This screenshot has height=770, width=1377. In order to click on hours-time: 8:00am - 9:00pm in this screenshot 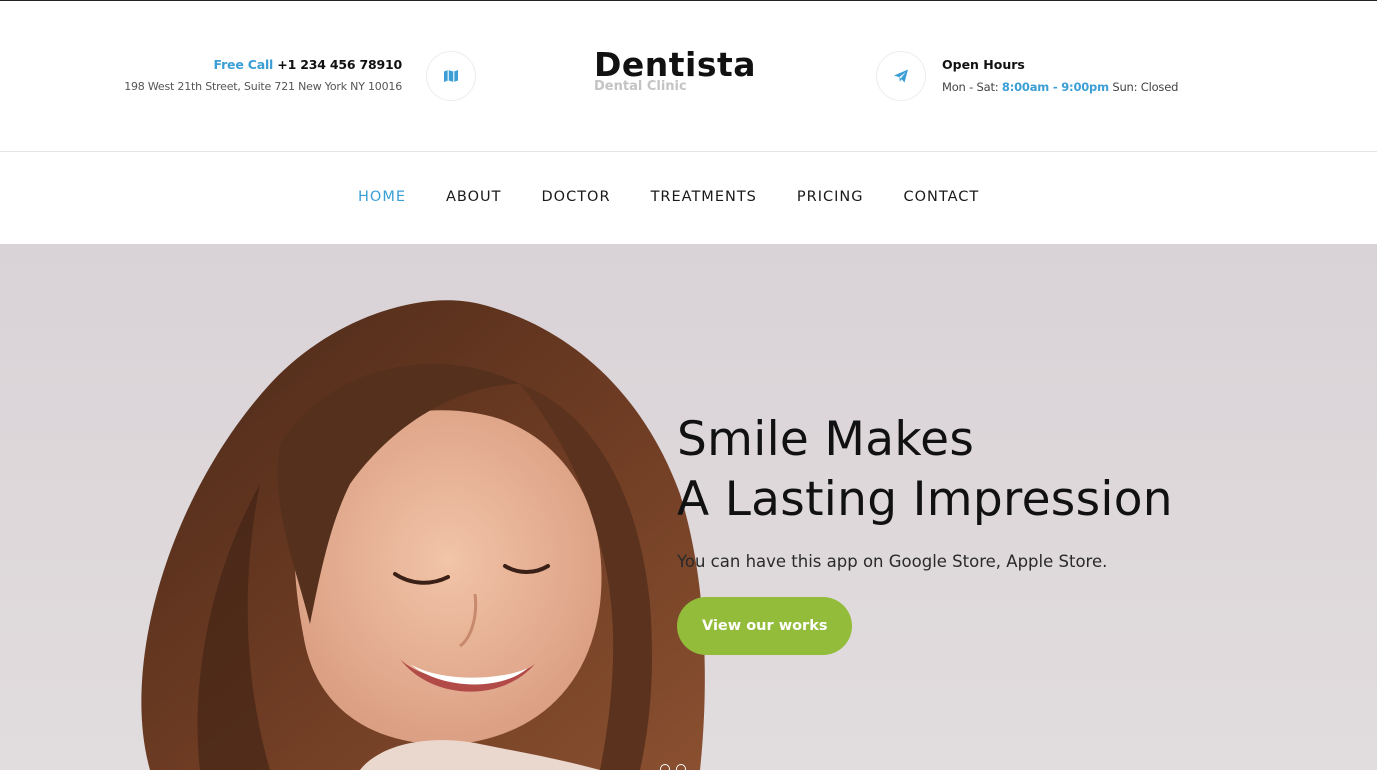, I will do `click(1055, 87)`.